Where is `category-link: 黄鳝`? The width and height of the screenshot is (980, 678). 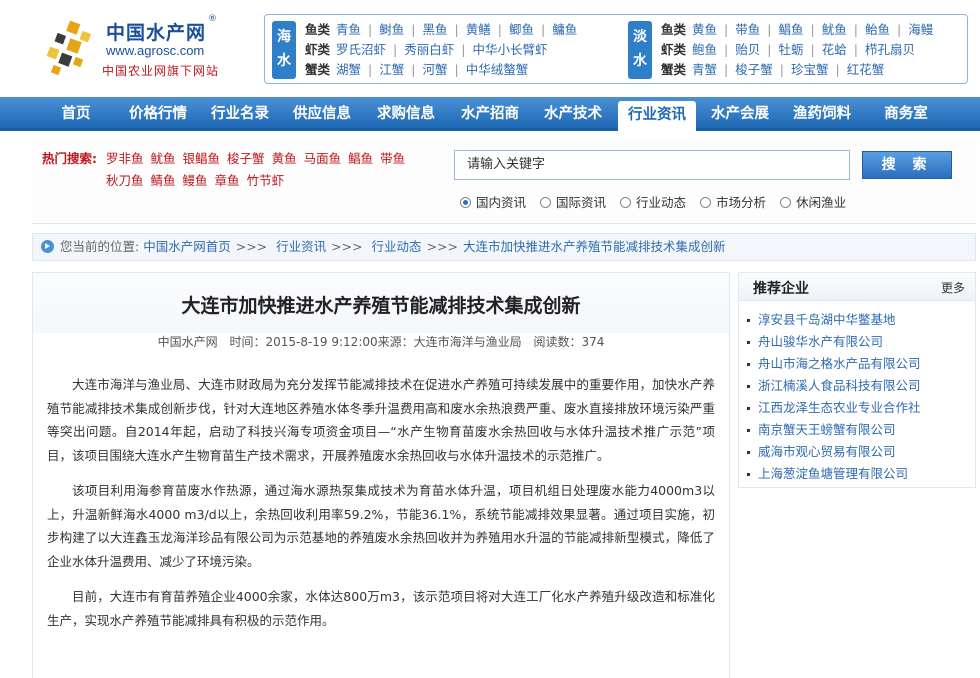
category-link: 黄鳝 is located at coordinates (478, 29).